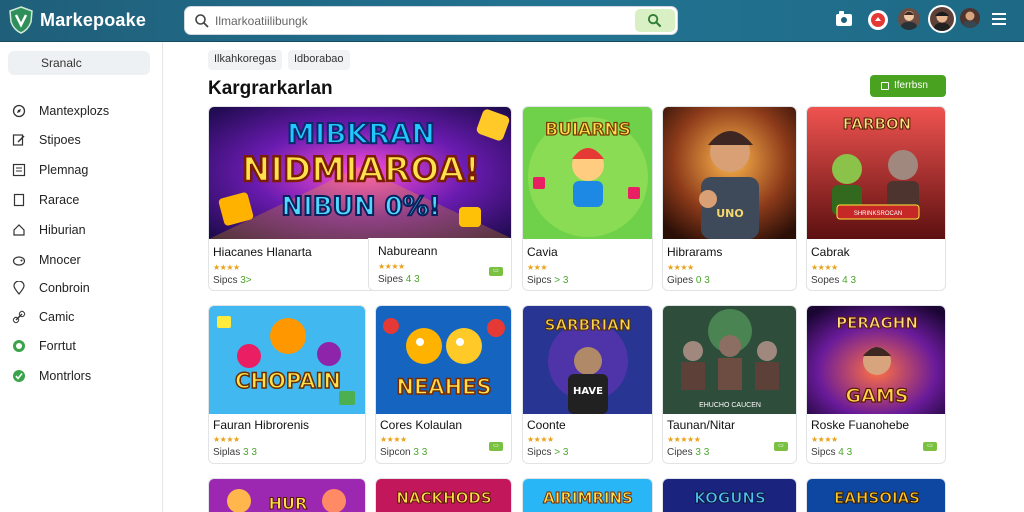 The image size is (1024, 512). Describe the element at coordinates (681, 280) in the screenshot. I see `game-meta-label: Gipes` at that location.